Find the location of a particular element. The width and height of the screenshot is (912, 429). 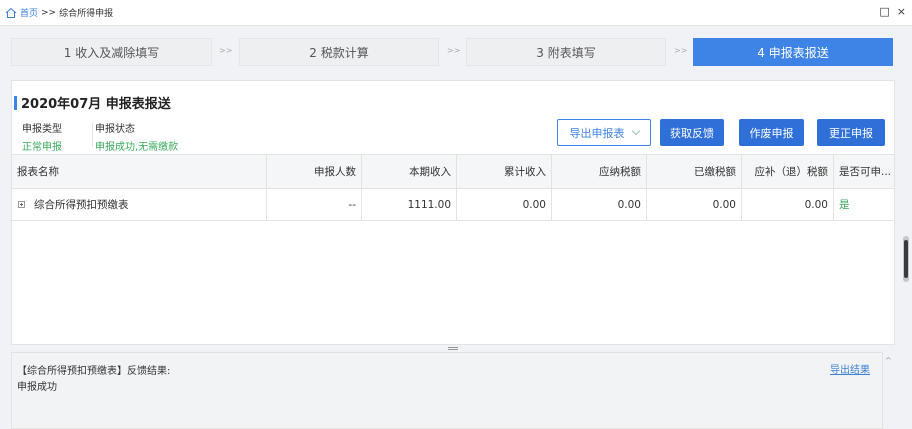

step-label: 4 申报表报送 is located at coordinates (793, 52).